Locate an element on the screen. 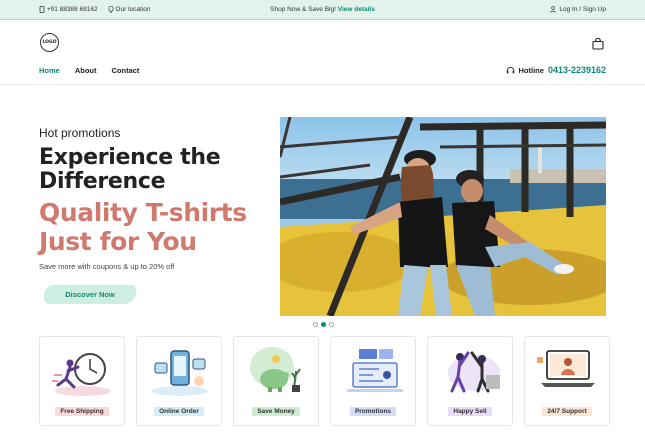 Image resolution: width=645 pixels, height=433 pixels. feature-card-happy-sell: Happy Sell is located at coordinates (470, 381).